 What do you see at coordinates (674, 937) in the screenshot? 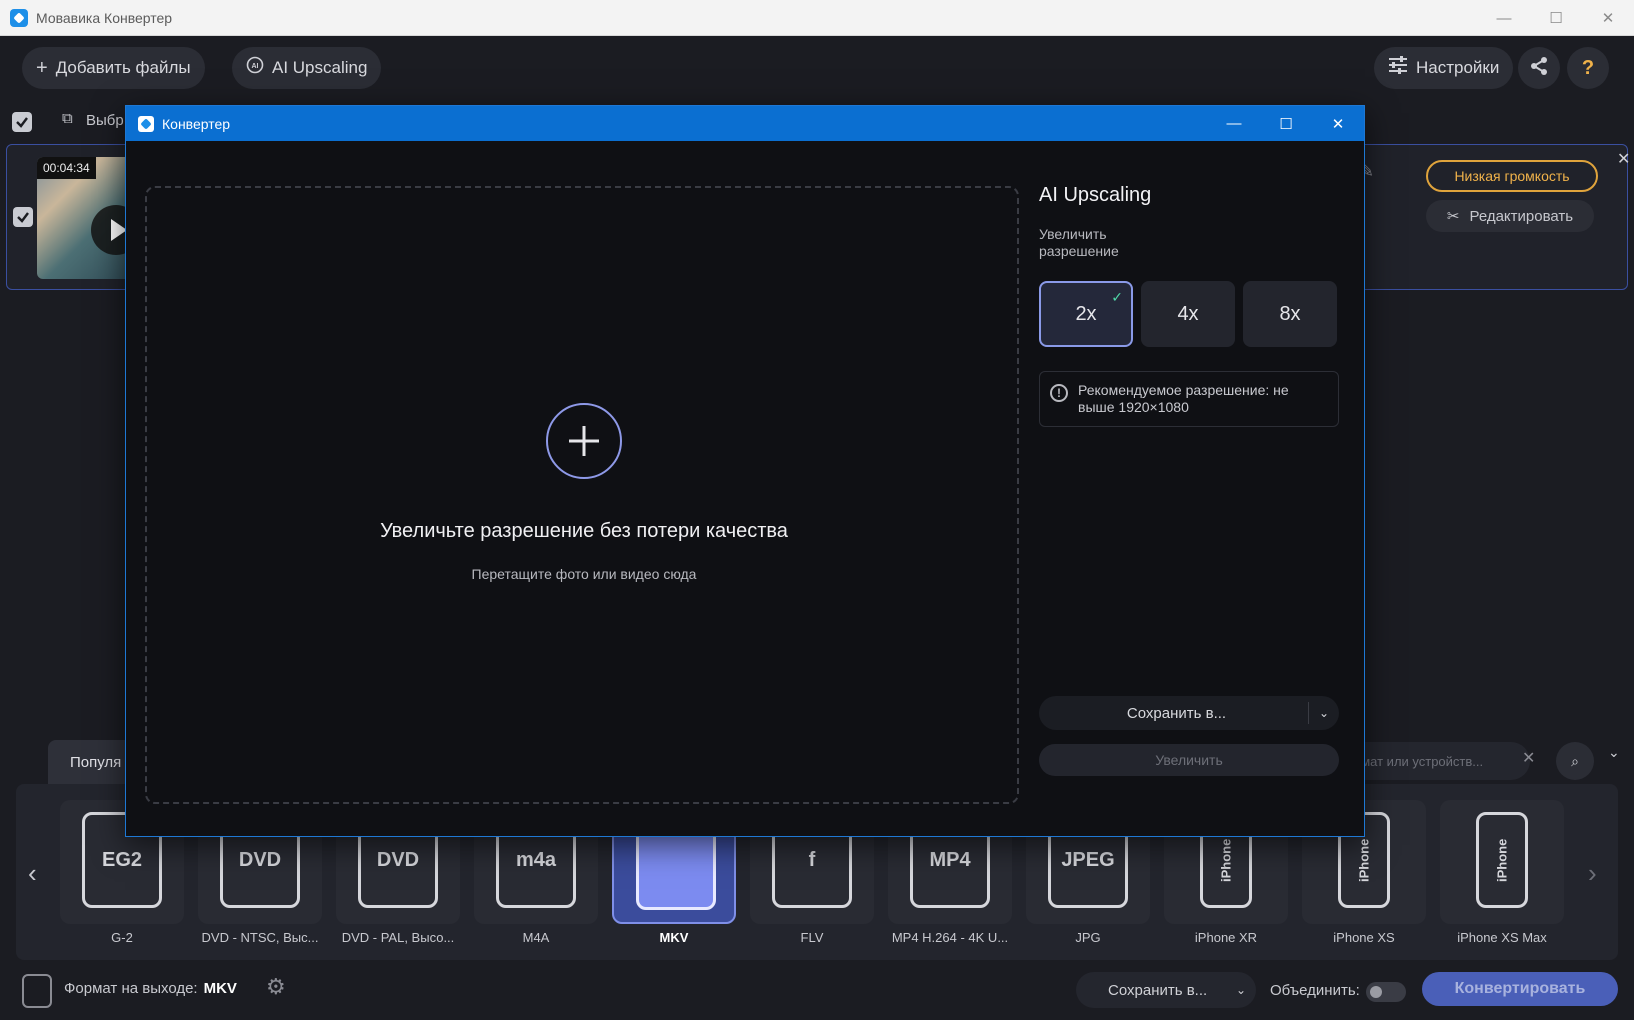
I see `format-label: MKV` at bounding box center [674, 937].